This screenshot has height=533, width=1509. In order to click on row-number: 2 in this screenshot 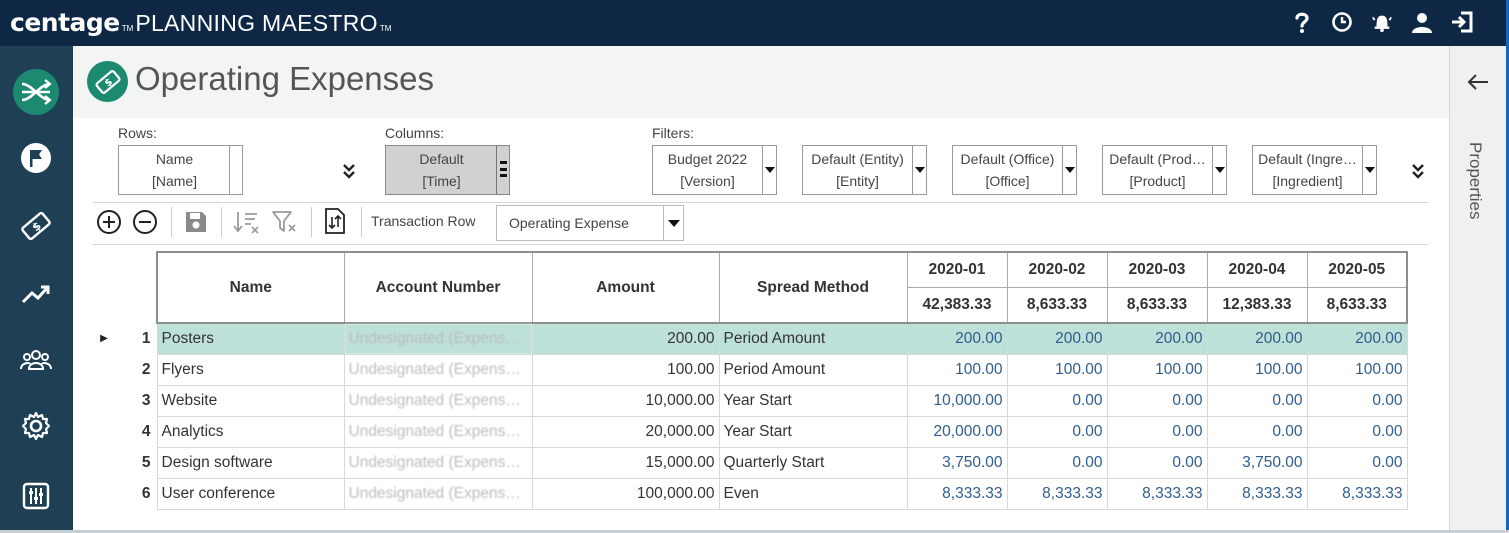, I will do `click(136, 369)`.